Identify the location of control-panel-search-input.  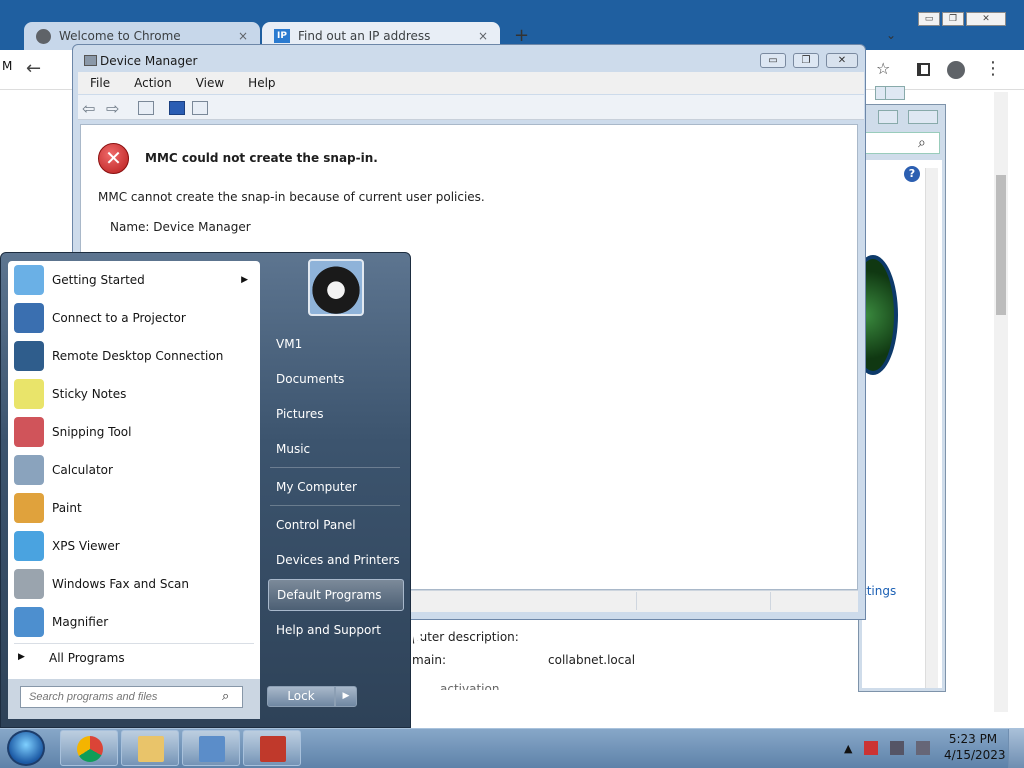
(901, 143).